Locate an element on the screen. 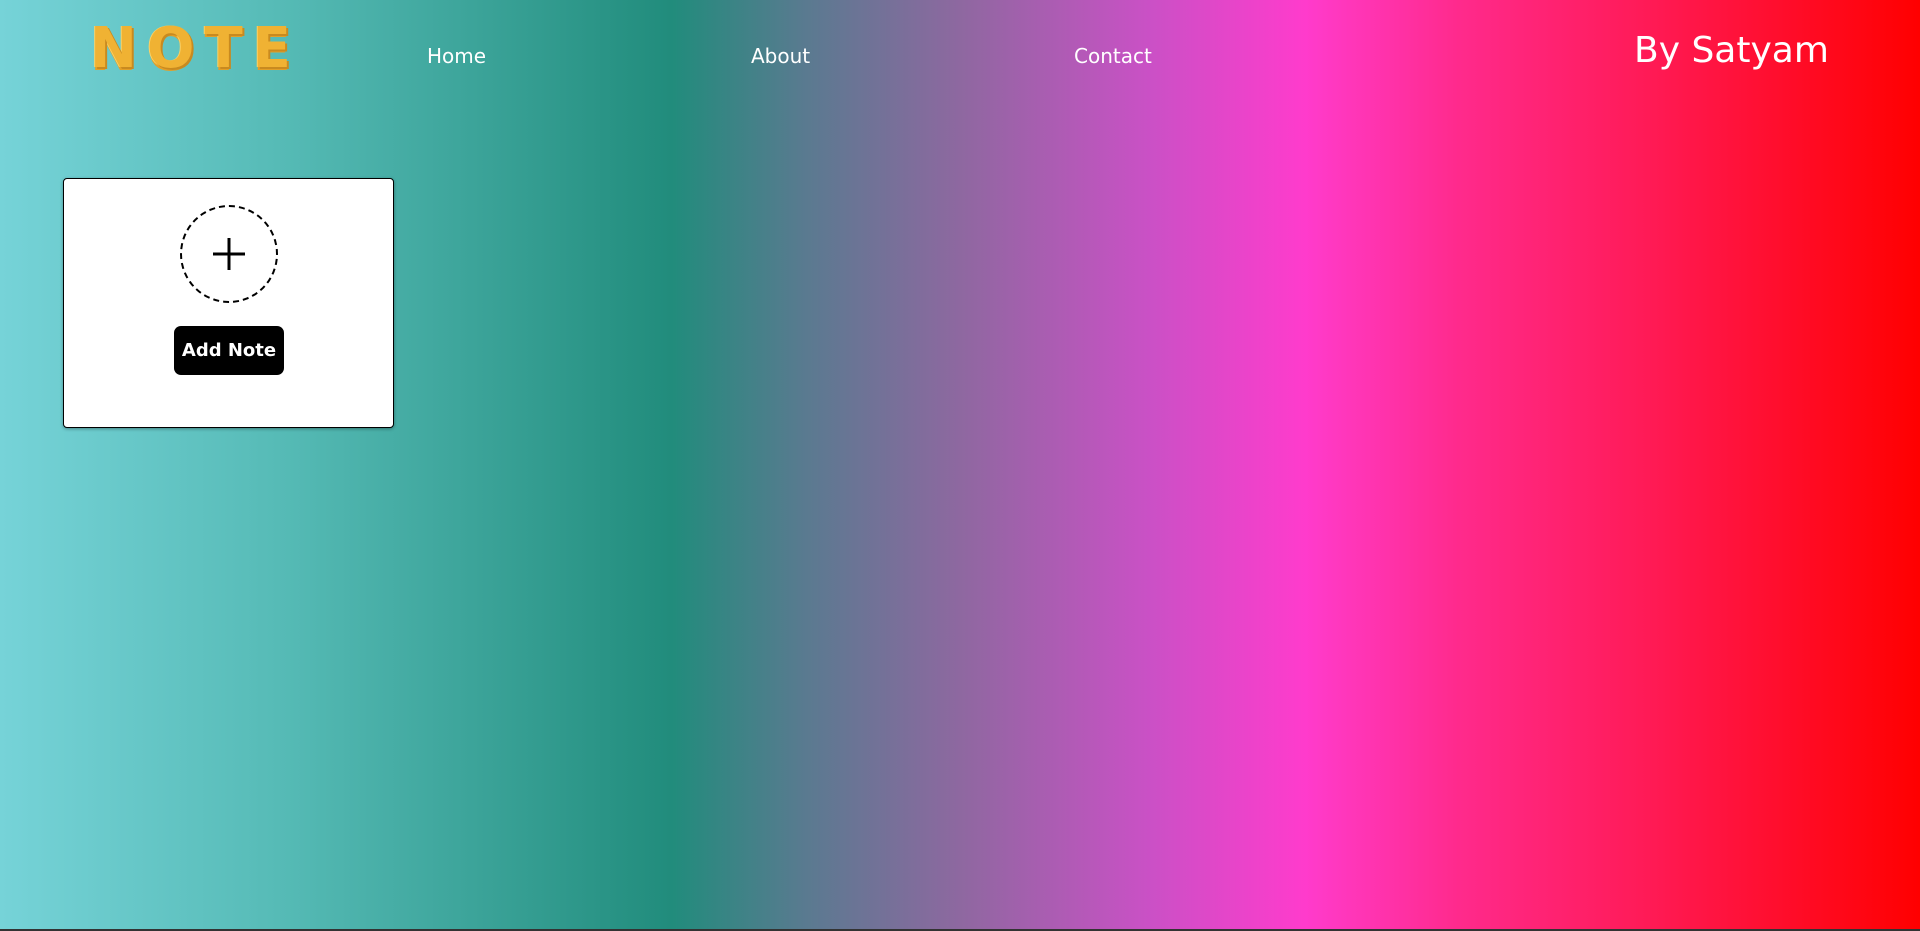 This screenshot has height=931, width=1920. nav-home-link: Home is located at coordinates (456, 56).